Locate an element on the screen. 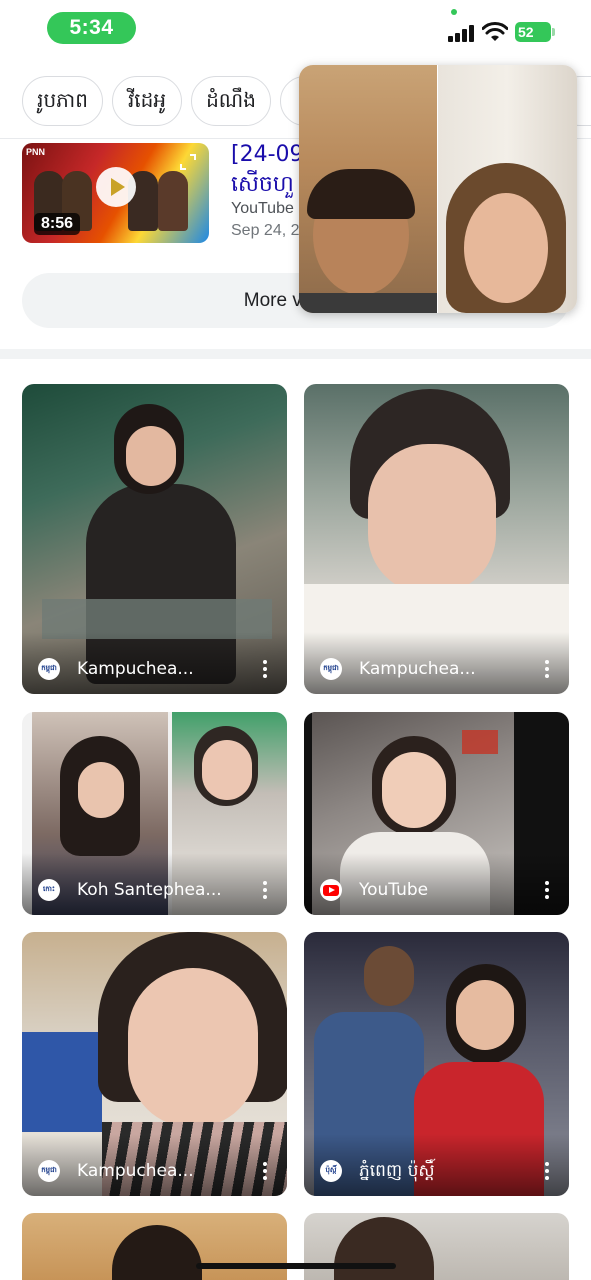  chip-images: រូបភាព is located at coordinates (62, 101).